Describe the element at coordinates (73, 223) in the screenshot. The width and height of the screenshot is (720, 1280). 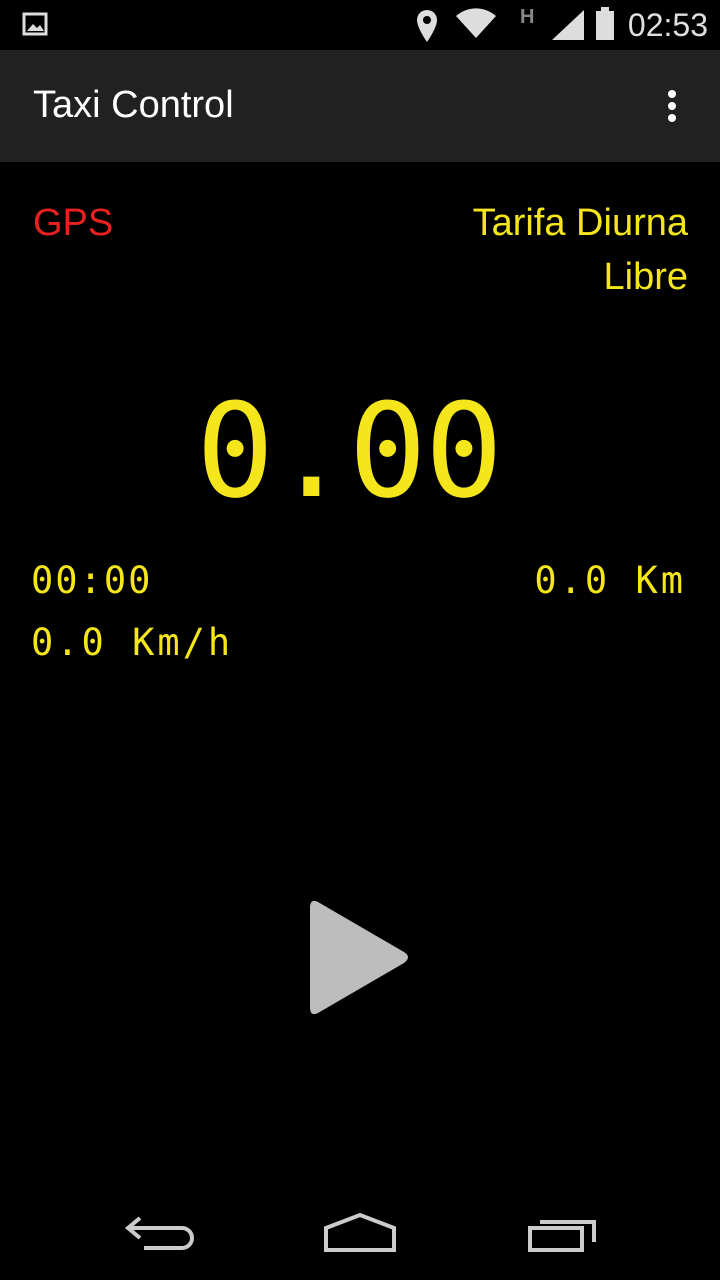
I see `gps-status: GPS` at that location.